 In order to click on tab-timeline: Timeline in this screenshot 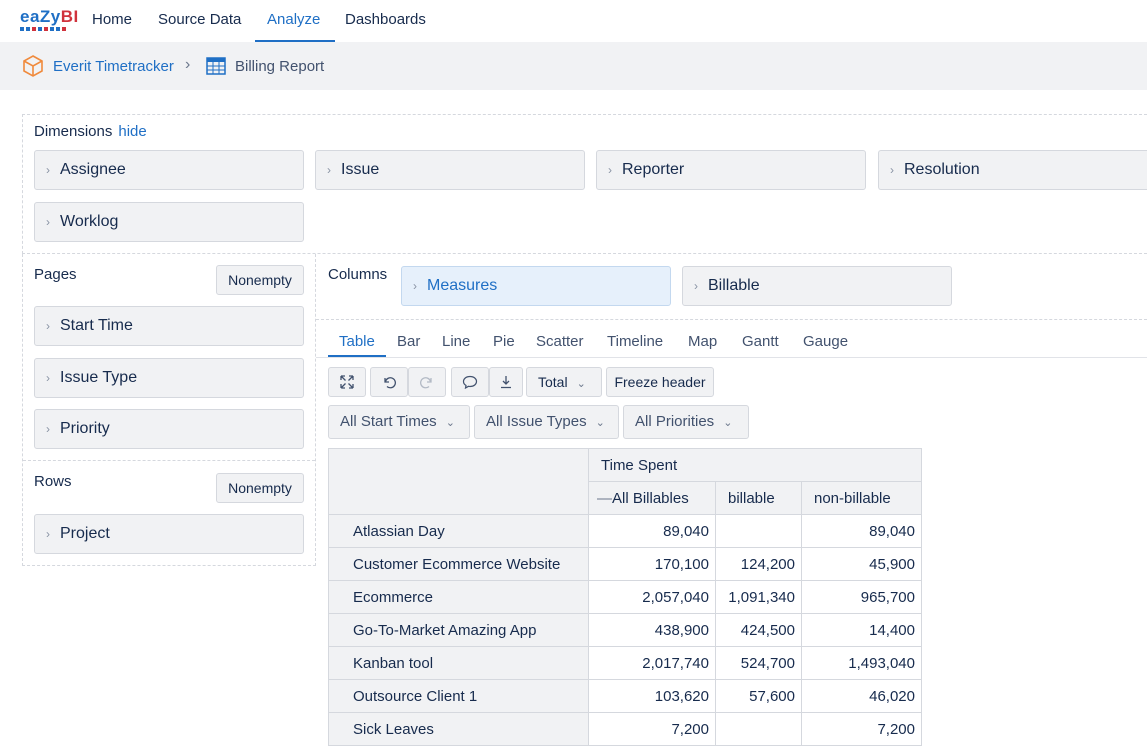, I will do `click(635, 341)`.